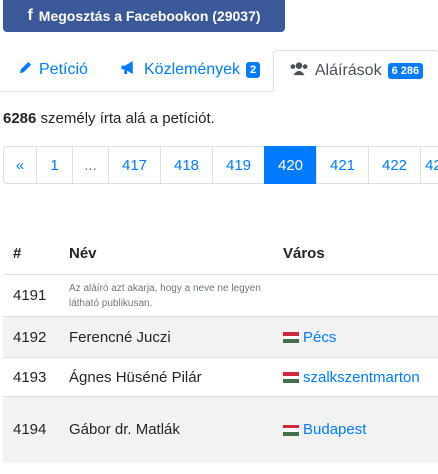 This screenshot has width=438, height=474. I want to click on city-link: szalkszentmarton, so click(361, 377).